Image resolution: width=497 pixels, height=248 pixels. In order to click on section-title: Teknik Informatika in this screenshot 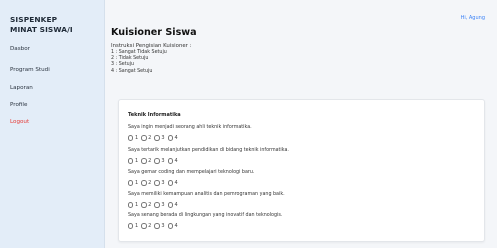, I will do `click(154, 115)`.